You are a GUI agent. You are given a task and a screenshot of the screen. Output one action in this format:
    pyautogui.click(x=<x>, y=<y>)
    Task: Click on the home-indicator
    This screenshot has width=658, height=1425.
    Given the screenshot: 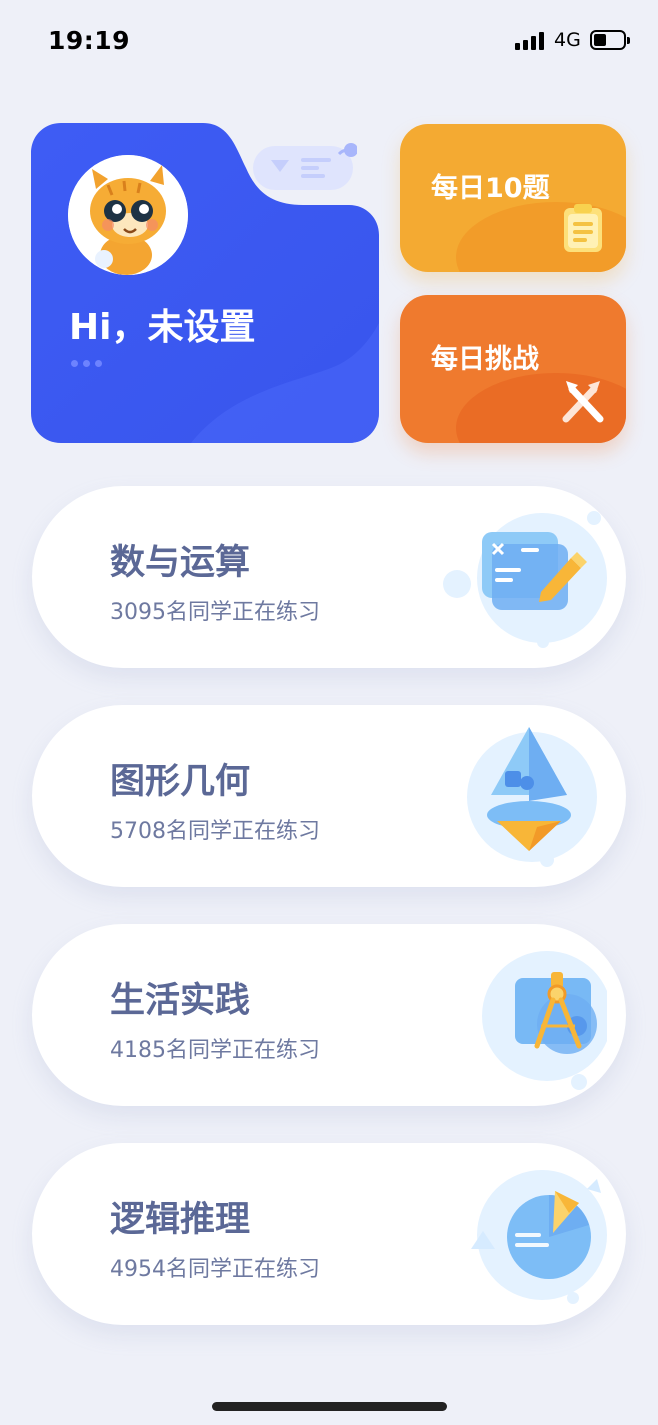 What is the action you would take?
    pyautogui.click(x=329, y=1406)
    